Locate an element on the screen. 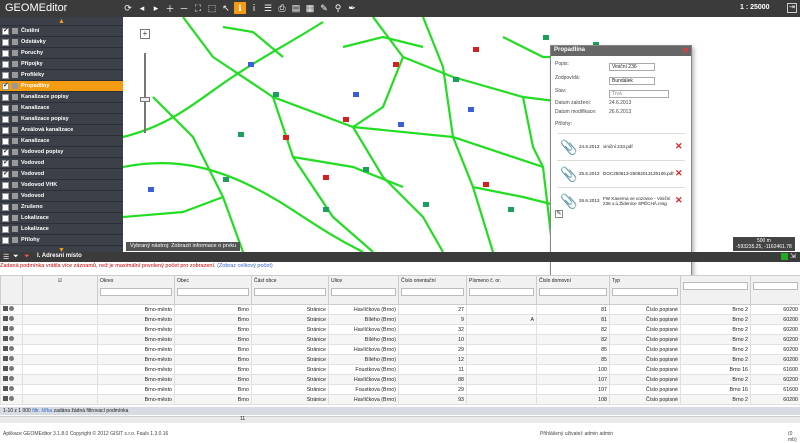 The width and height of the screenshot is (800, 443). column-header: Obec is located at coordinates (213, 290).